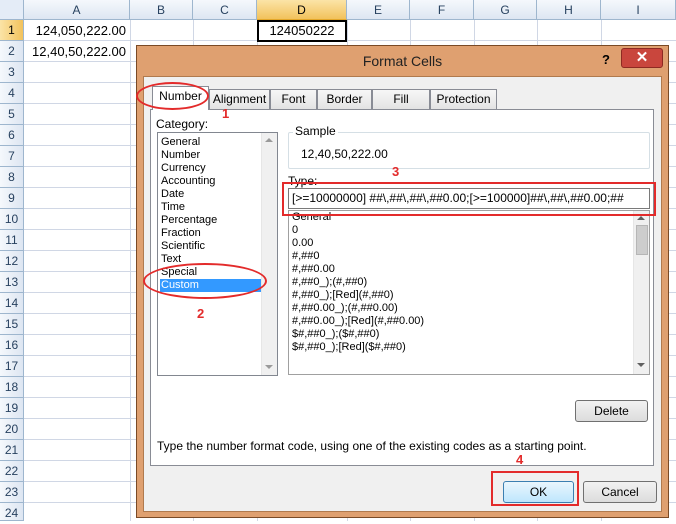 The height and width of the screenshot is (524, 676). What do you see at coordinates (442, 10) in the screenshot?
I see `column-header-f: F` at bounding box center [442, 10].